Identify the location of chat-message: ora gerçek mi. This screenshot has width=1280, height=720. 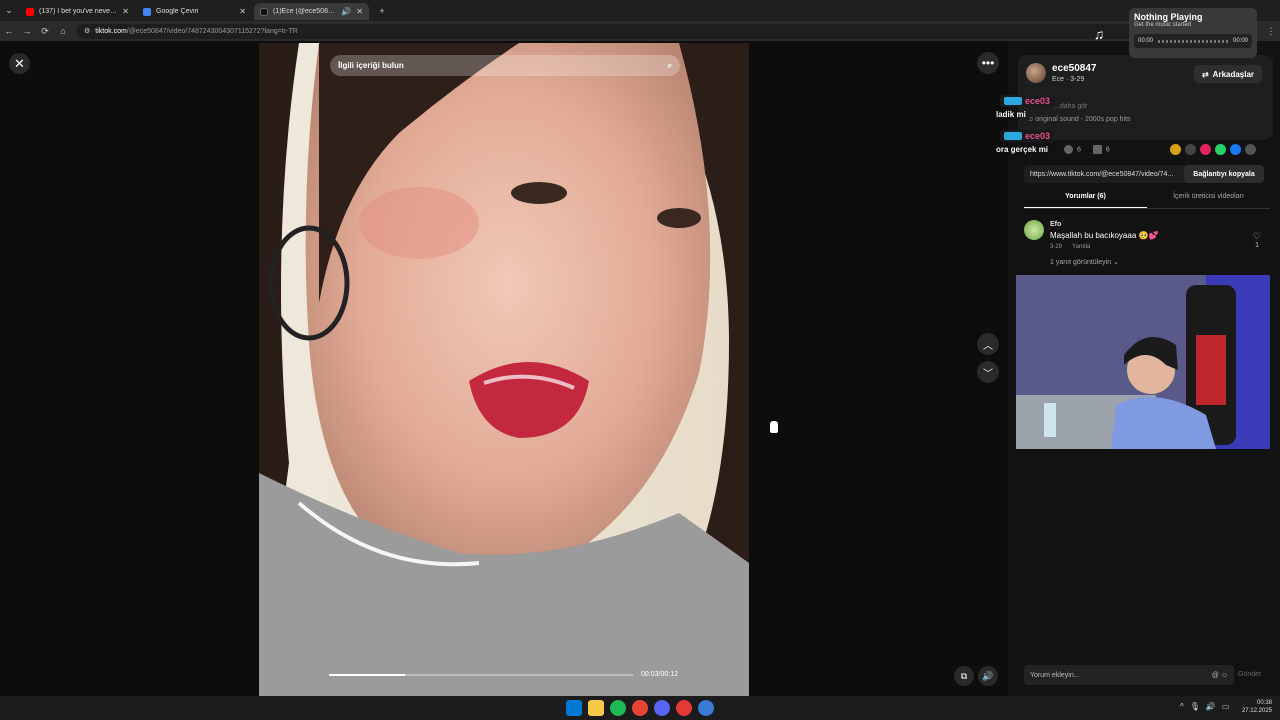
(1022, 149).